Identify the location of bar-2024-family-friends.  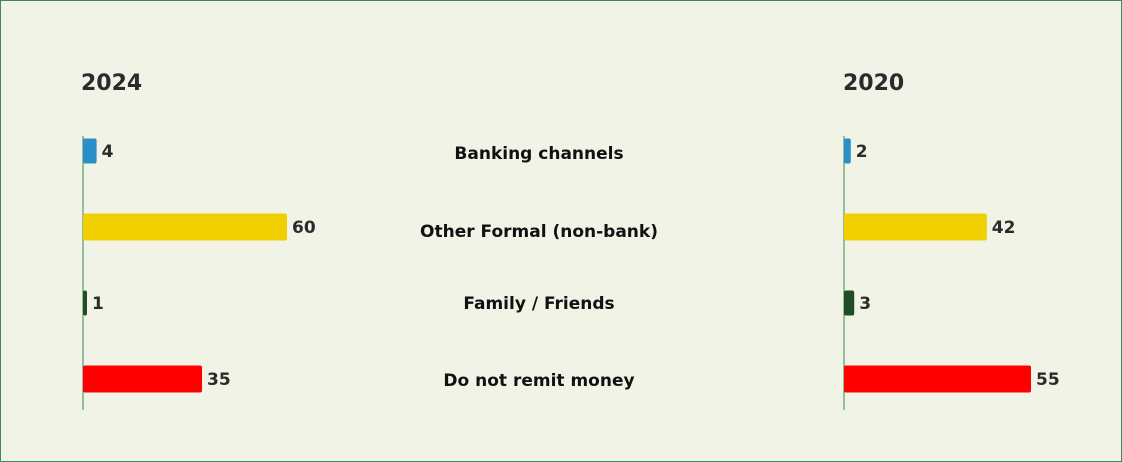
(85, 303).